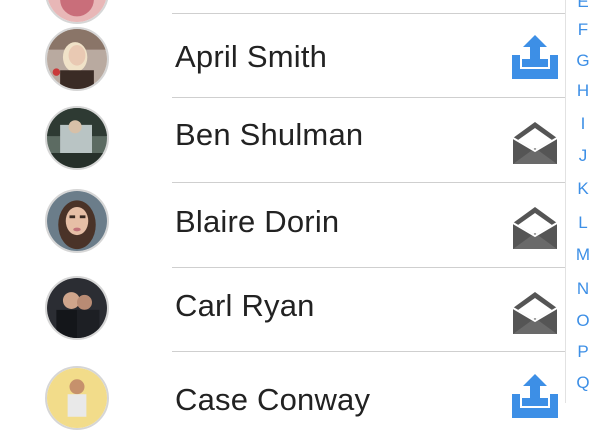  What do you see at coordinates (245, 305) in the screenshot?
I see `contact-name: Carl Ryan` at bounding box center [245, 305].